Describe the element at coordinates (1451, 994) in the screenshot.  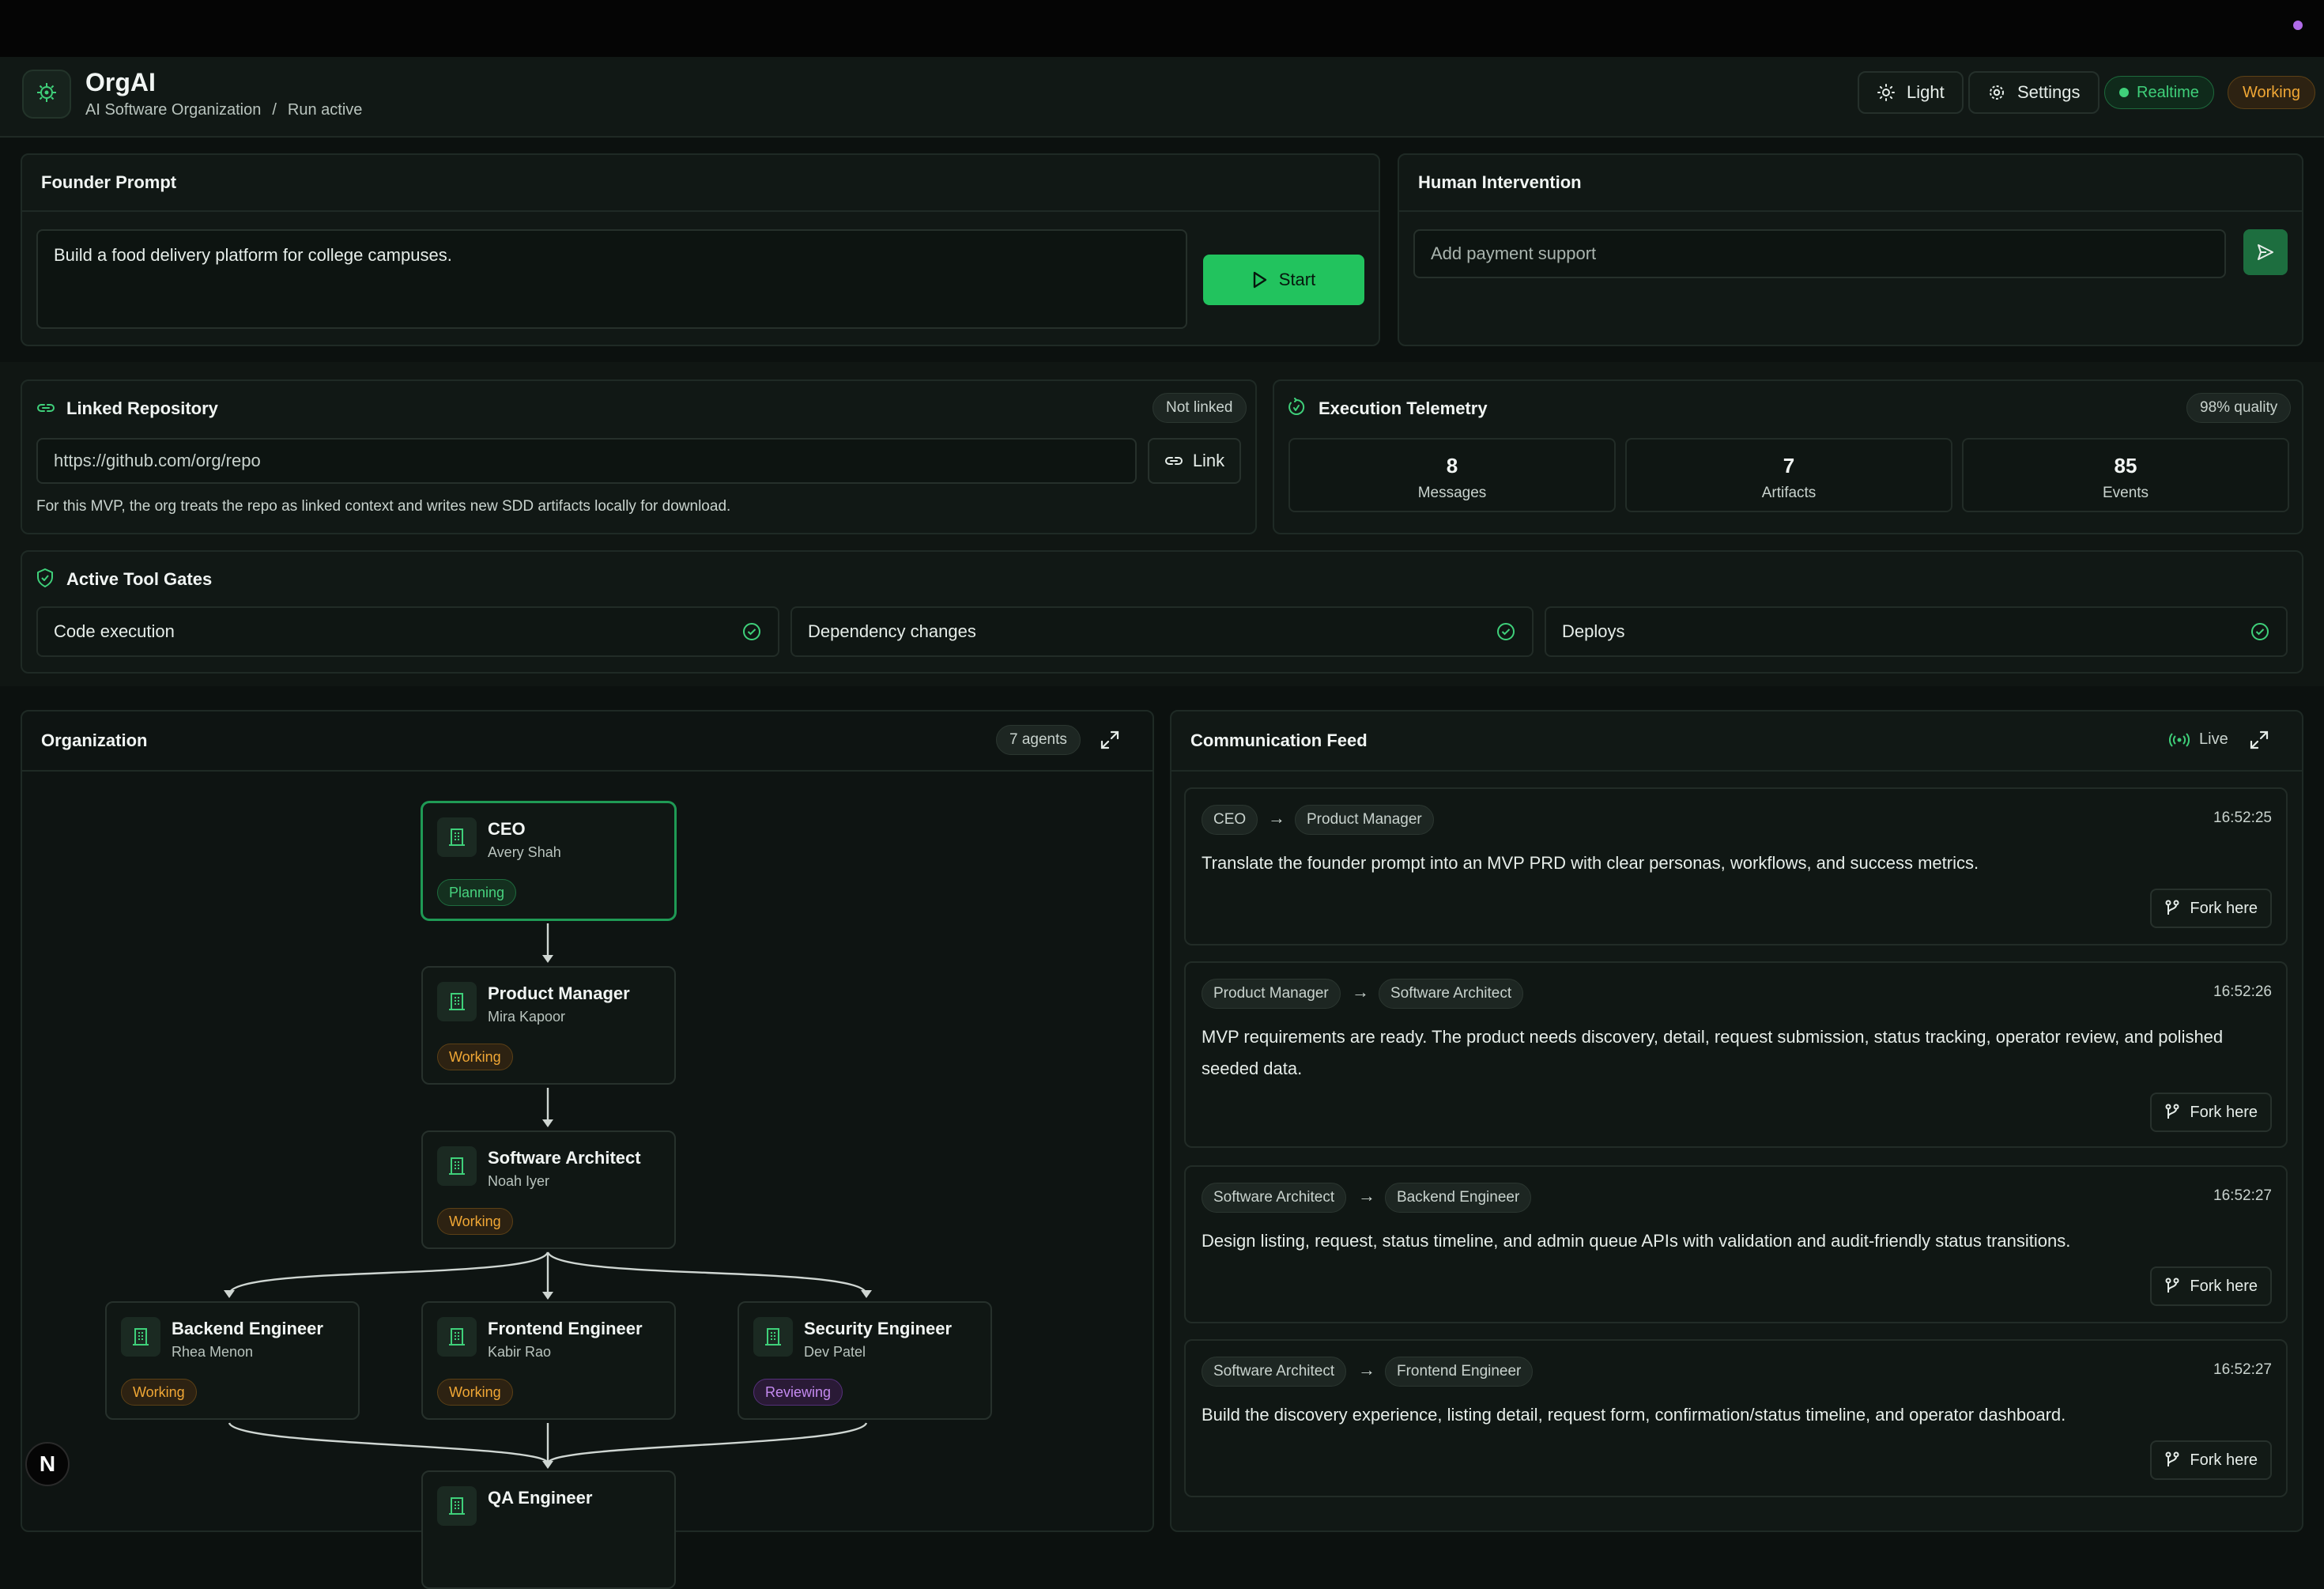
I see `recipient-tag: Software Architect` at that location.